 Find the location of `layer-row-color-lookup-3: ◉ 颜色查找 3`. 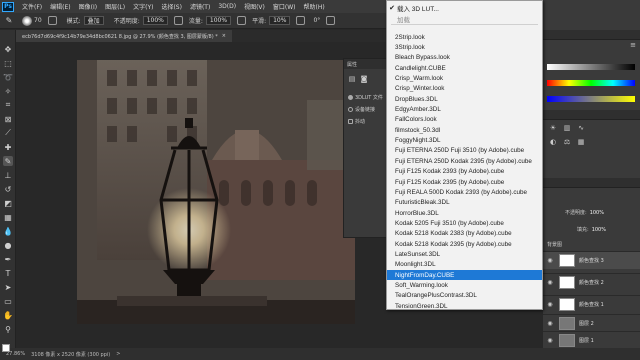

layer-row-color-lookup-3: ◉ 颜色查找 3 is located at coordinates (591, 260).